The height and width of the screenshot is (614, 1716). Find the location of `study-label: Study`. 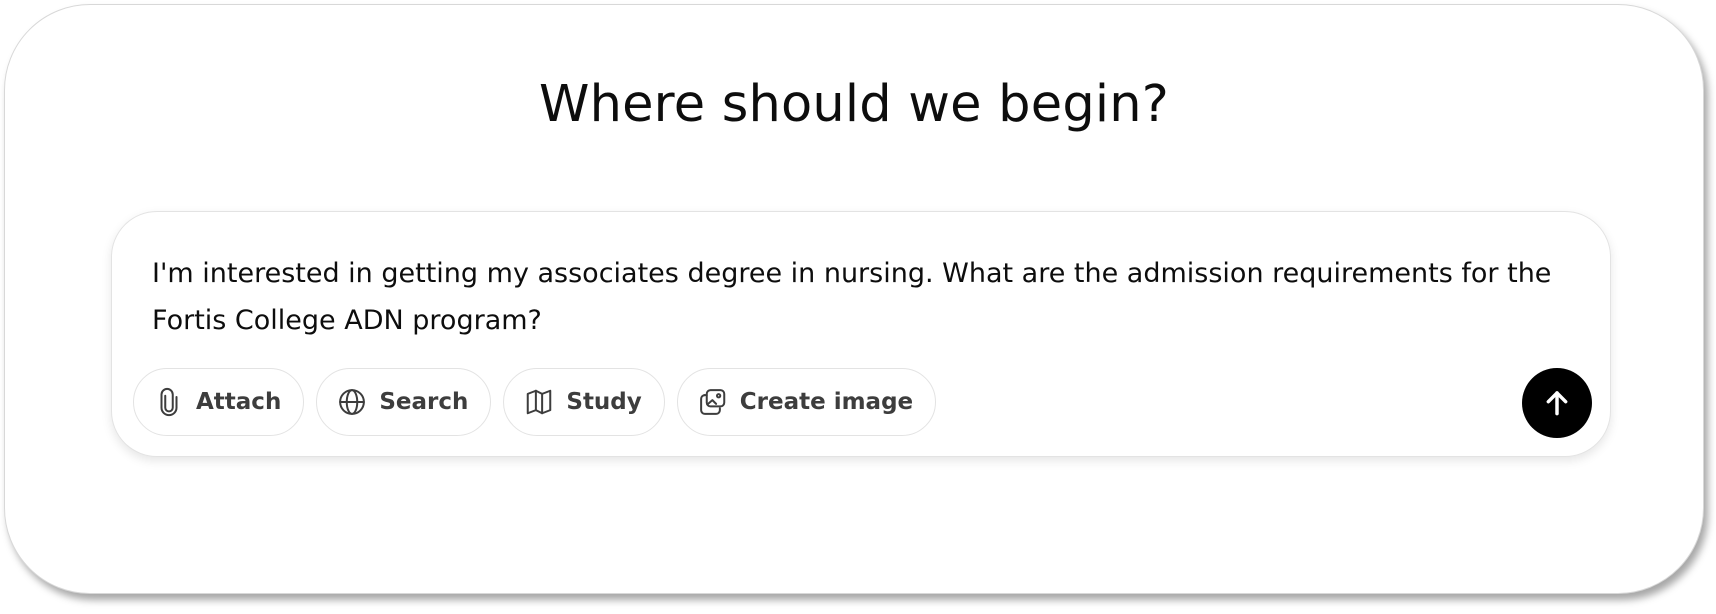

study-label: Study is located at coordinates (604, 402).